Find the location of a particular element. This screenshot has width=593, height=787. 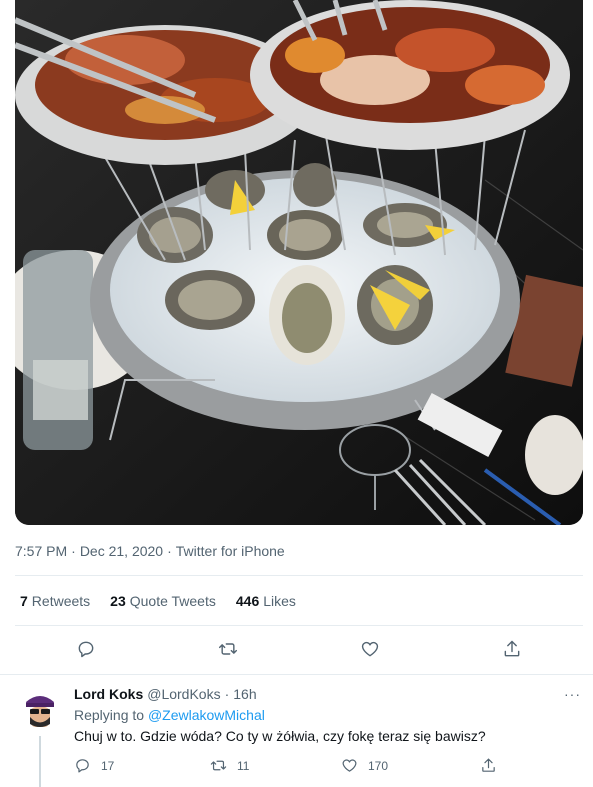

like-button is located at coordinates (370, 649).